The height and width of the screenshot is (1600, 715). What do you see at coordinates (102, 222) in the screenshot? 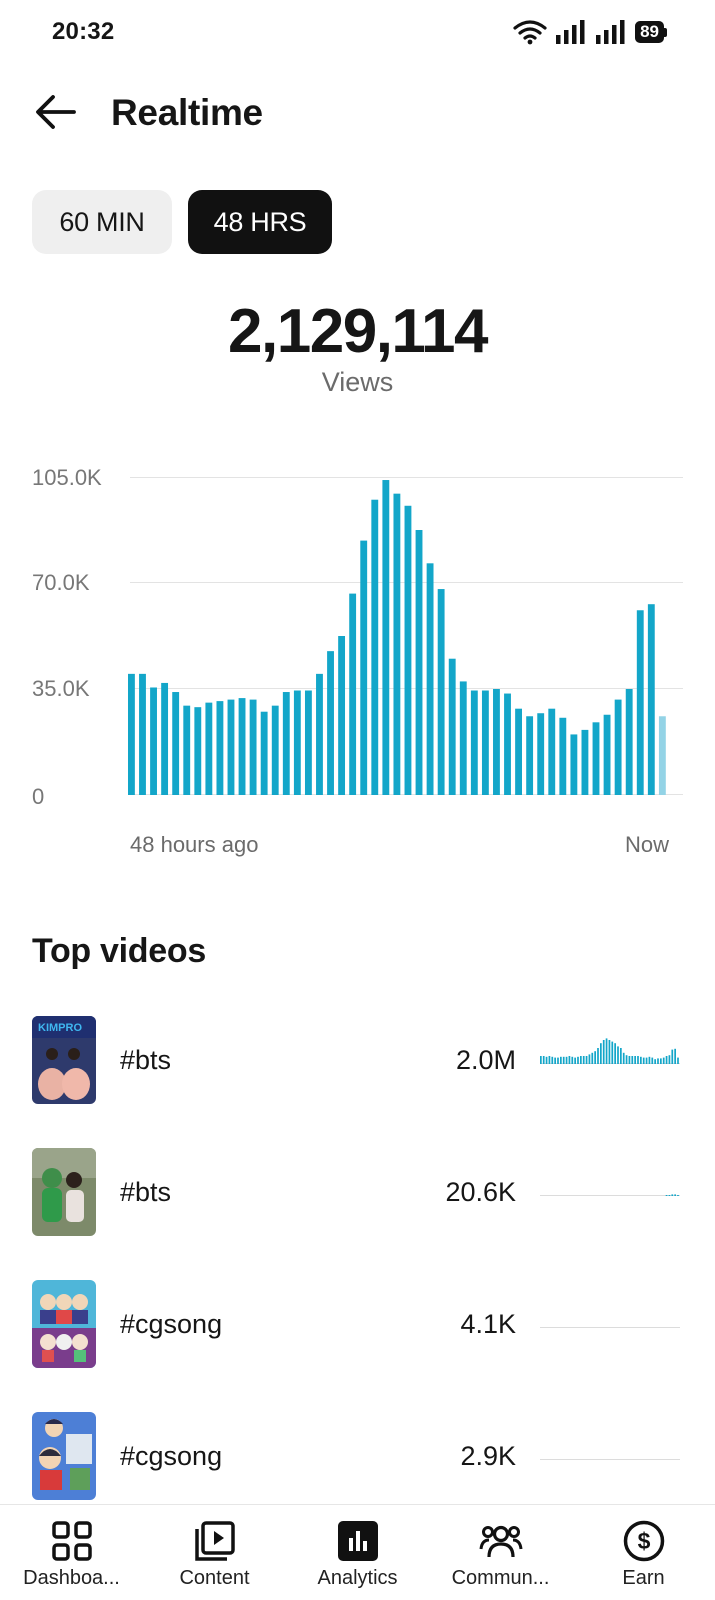
I see `tab-60-min: 60 MIN` at bounding box center [102, 222].